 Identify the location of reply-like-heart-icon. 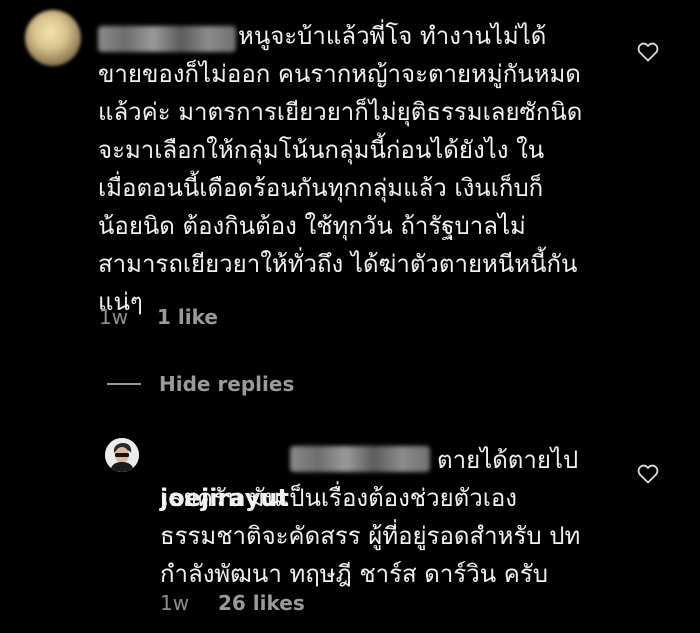
(648, 474).